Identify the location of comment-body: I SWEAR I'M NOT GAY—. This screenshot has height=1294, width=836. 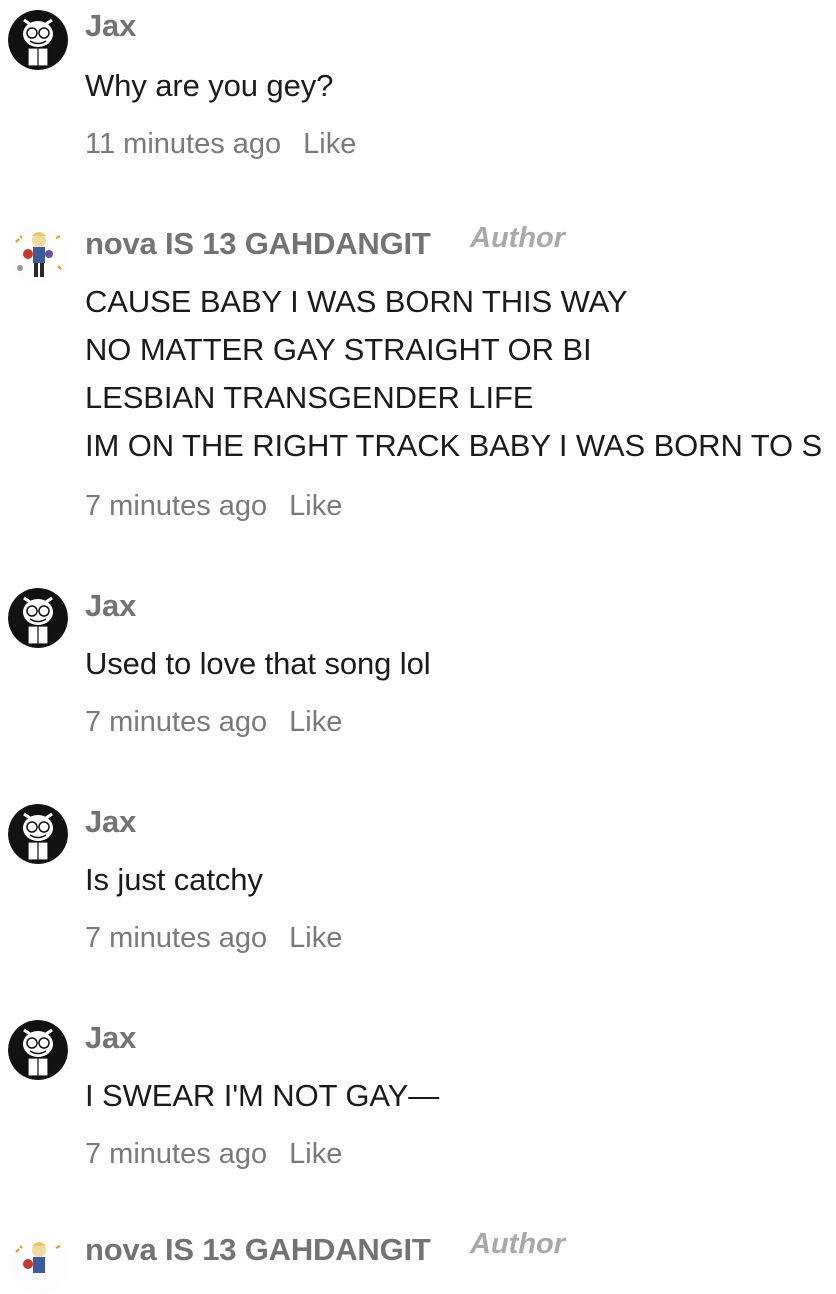
(262, 1096).